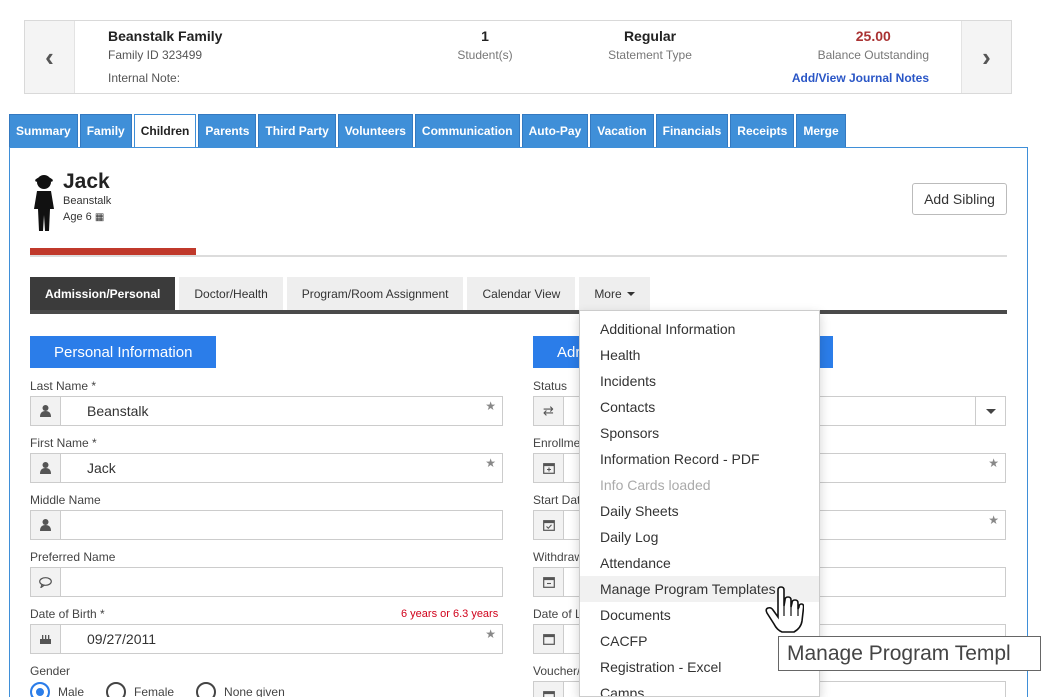 This screenshot has width=1041, height=697. What do you see at coordinates (557, 500) in the screenshot?
I see `start-date-label: Start Dat` at bounding box center [557, 500].